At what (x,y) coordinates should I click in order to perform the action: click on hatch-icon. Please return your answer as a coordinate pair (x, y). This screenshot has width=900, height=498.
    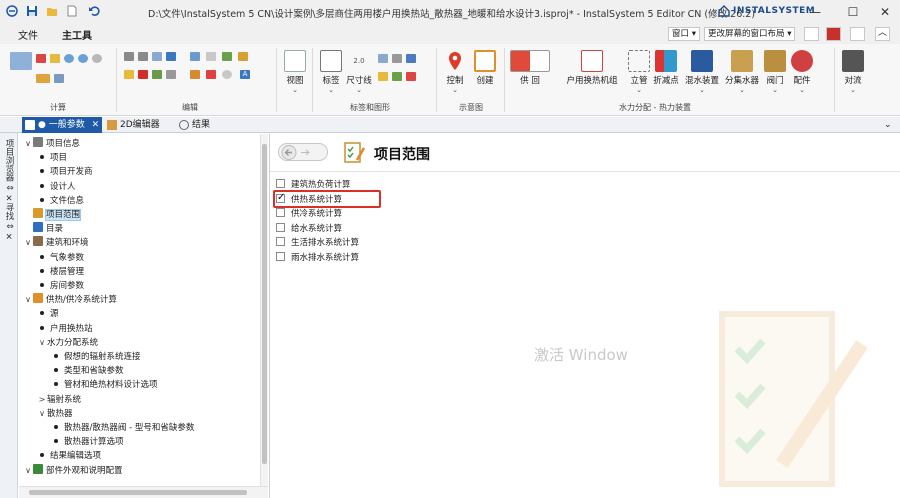
    Looking at the image, I should click on (397, 58).